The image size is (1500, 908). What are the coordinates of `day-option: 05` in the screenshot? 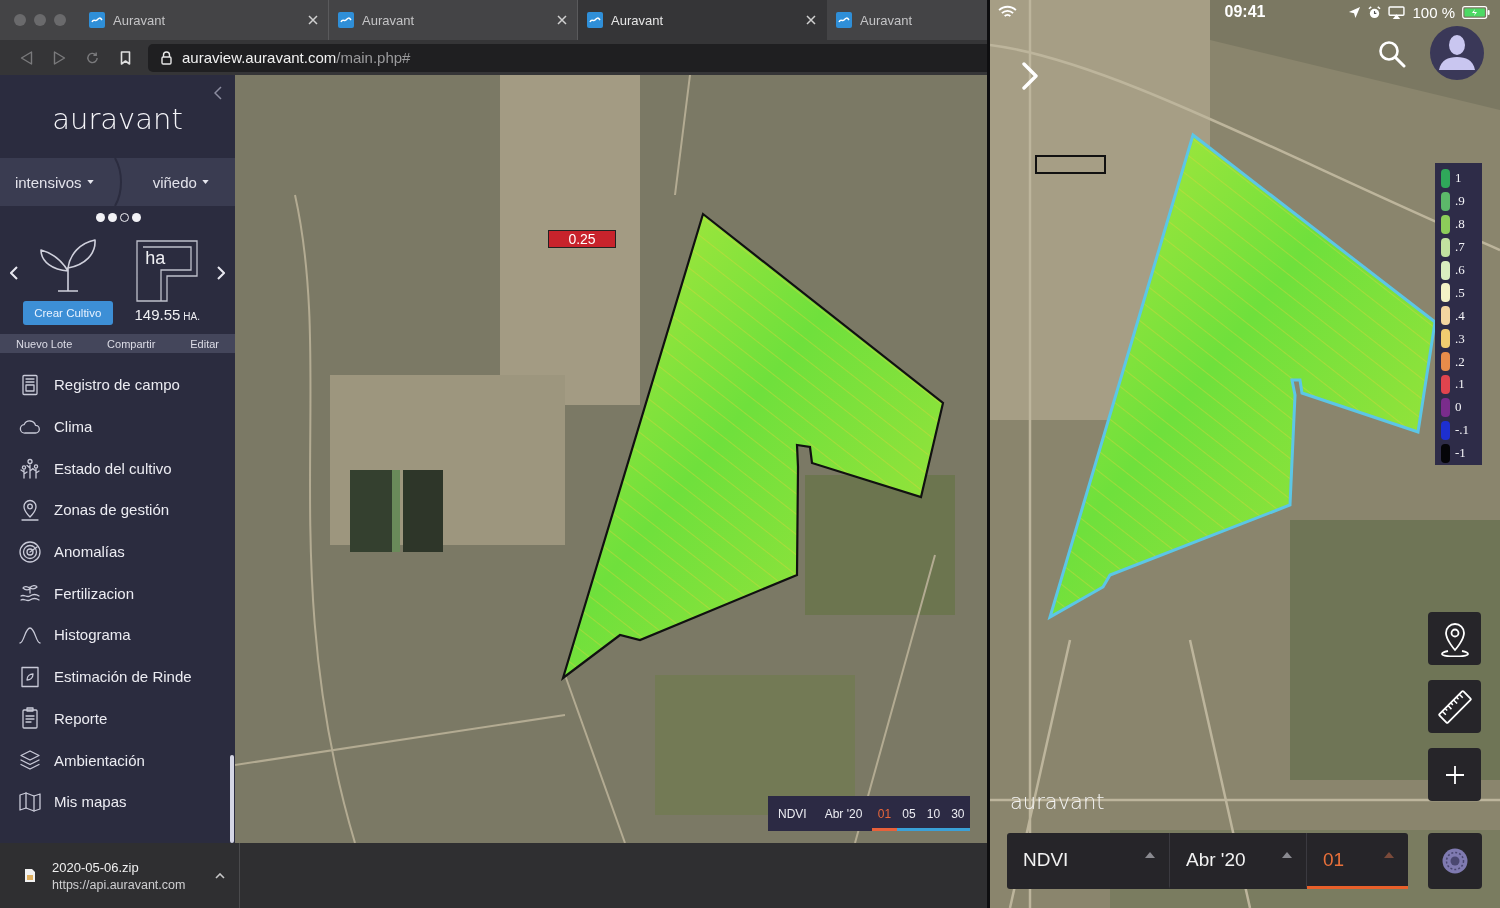 It's located at (909, 813).